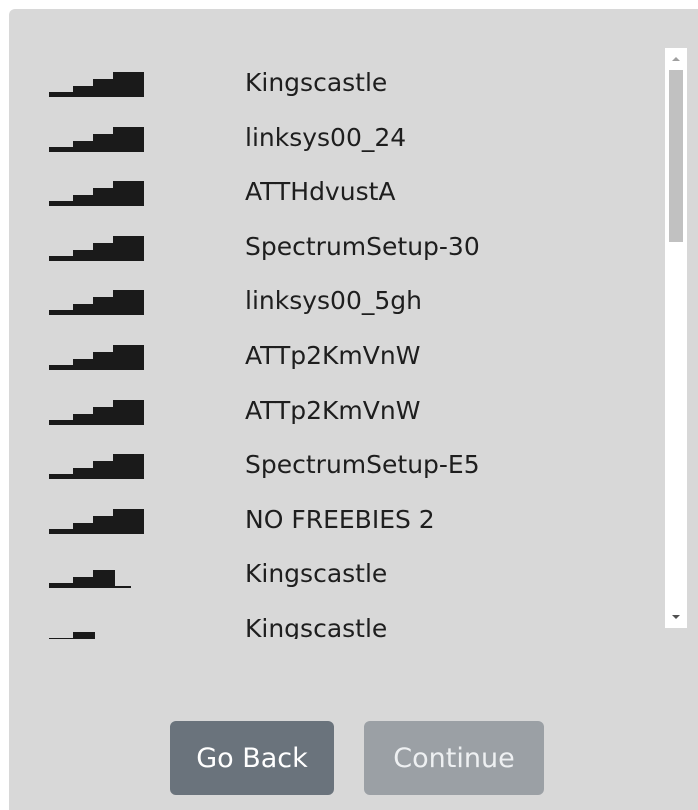 The height and width of the screenshot is (810, 698). What do you see at coordinates (333, 301) in the screenshot?
I see `network-name: linksys00_5gh` at bounding box center [333, 301].